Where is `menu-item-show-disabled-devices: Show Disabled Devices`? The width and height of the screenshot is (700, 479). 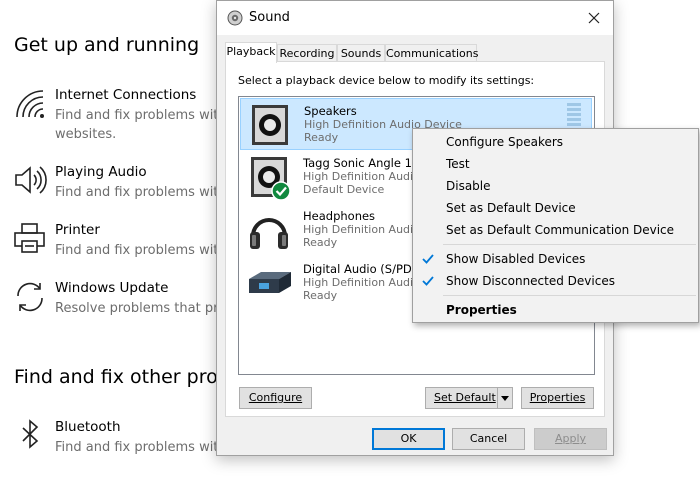 menu-item-show-disabled-devices: Show Disabled Devices is located at coordinates (555, 259).